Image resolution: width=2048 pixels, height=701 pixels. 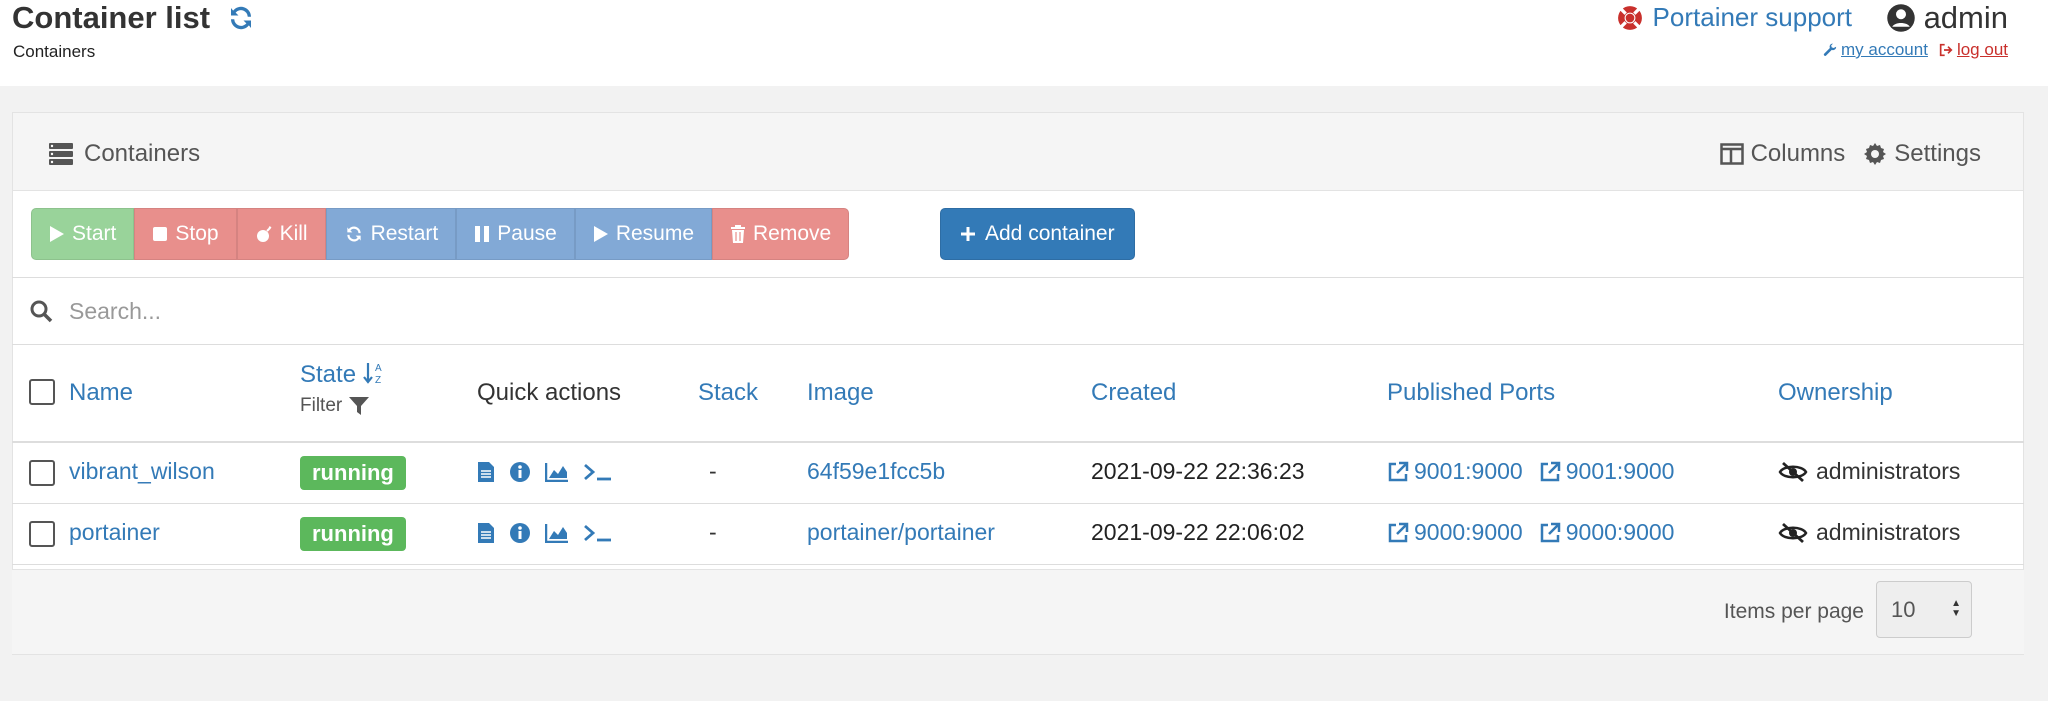 I want to click on published-ports: 9001:9000 9001:9000, so click(x=1530, y=471).